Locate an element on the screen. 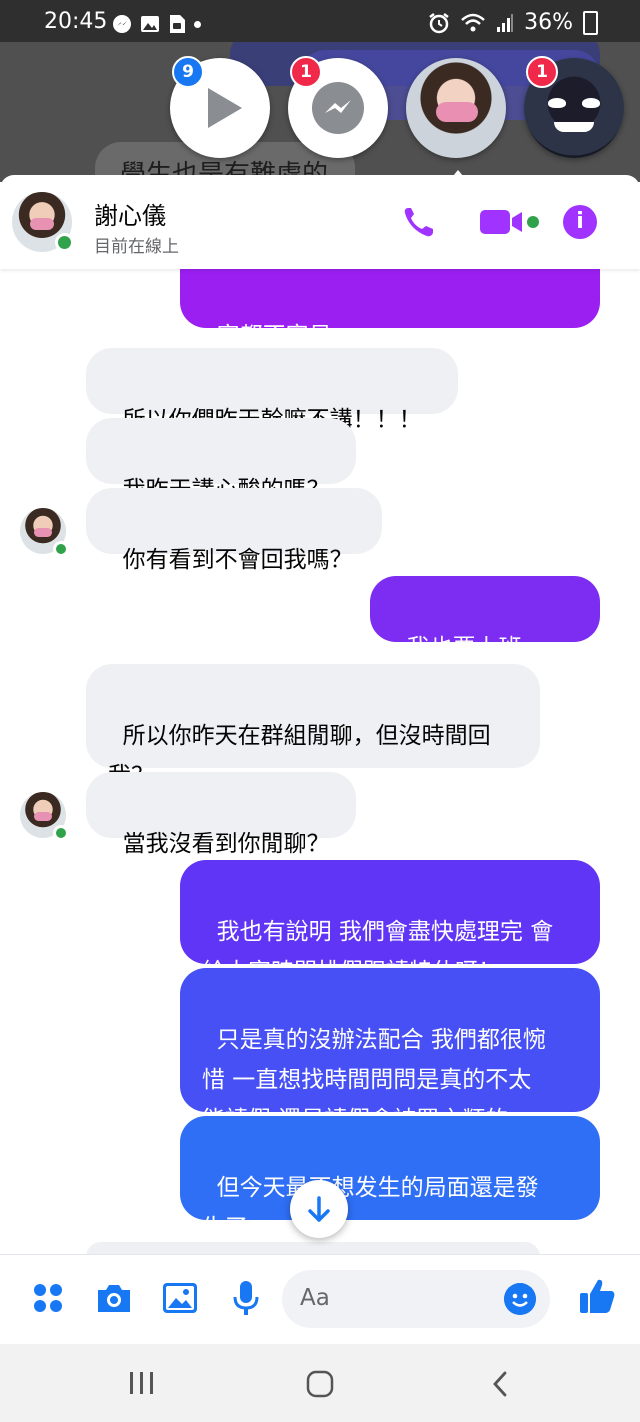 Image resolution: width=640 pixels, height=1422 pixels. video-call-icon is located at coordinates (510, 222).